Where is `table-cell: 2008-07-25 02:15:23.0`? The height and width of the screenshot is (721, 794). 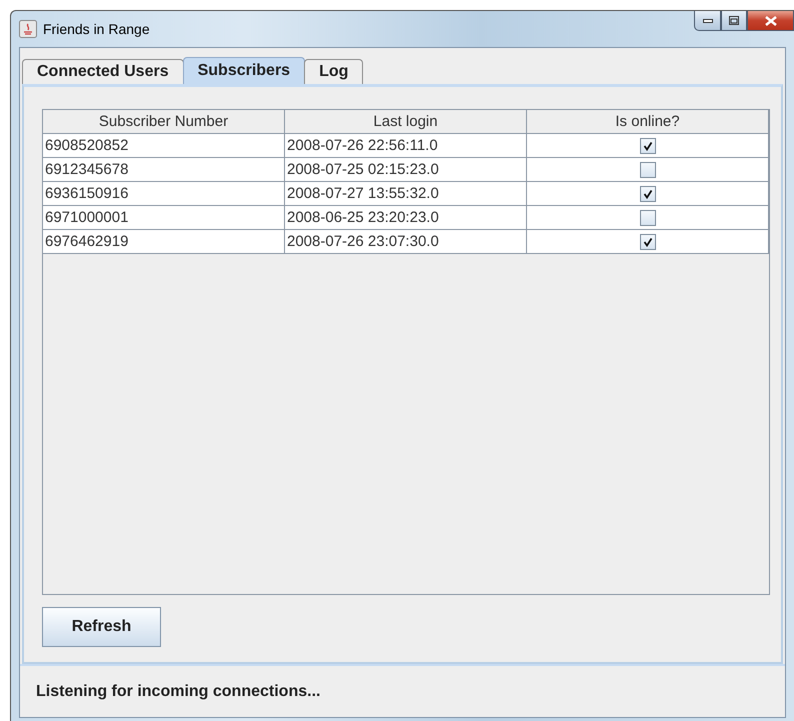
table-cell: 2008-07-25 02:15:23.0 is located at coordinates (406, 170).